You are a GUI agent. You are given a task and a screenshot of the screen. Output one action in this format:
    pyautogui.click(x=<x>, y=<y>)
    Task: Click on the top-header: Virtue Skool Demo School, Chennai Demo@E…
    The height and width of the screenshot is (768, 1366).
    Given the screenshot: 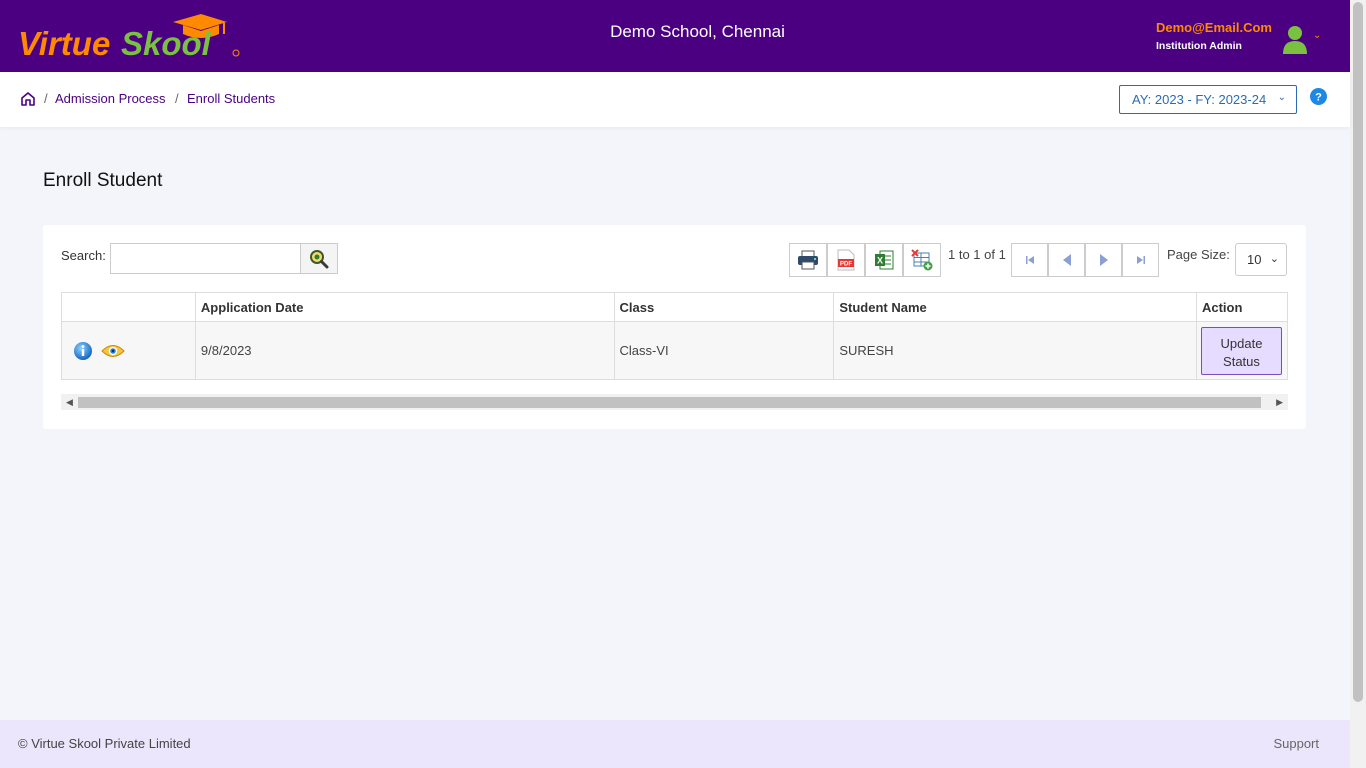 What is the action you would take?
    pyautogui.click(x=675, y=36)
    